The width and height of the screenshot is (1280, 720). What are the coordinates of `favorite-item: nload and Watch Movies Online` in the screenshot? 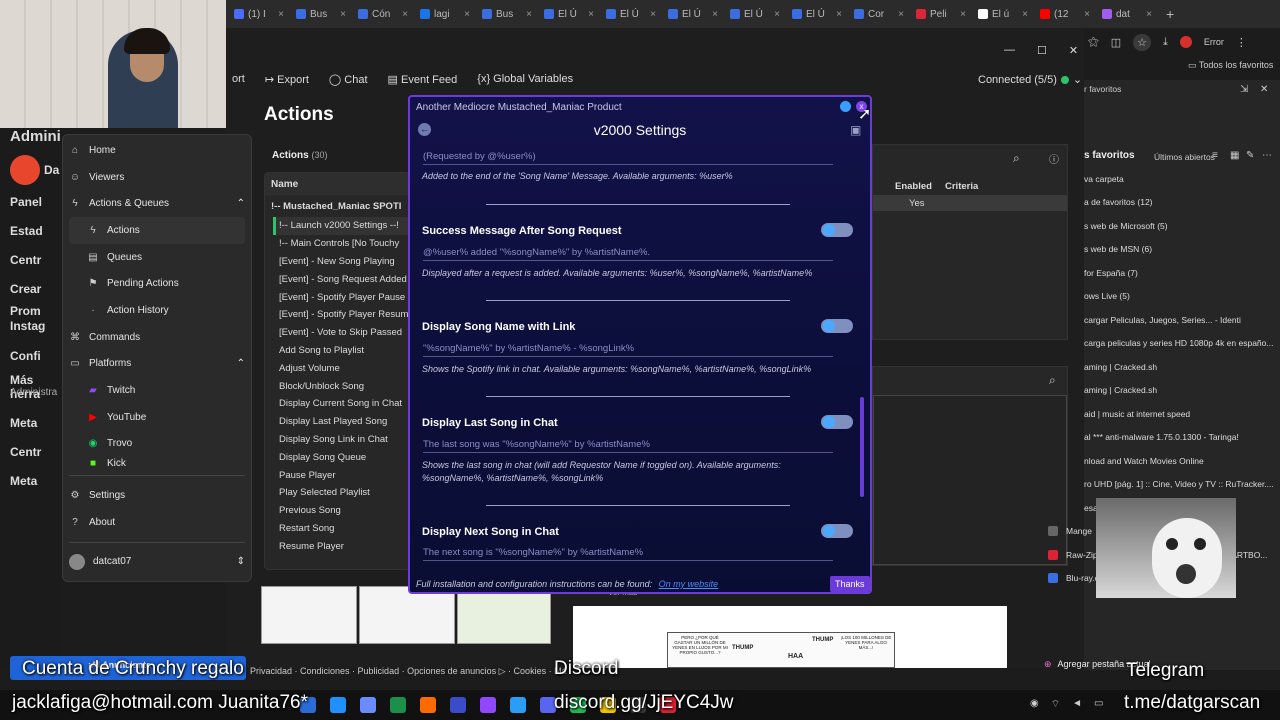 It's located at (1182, 461).